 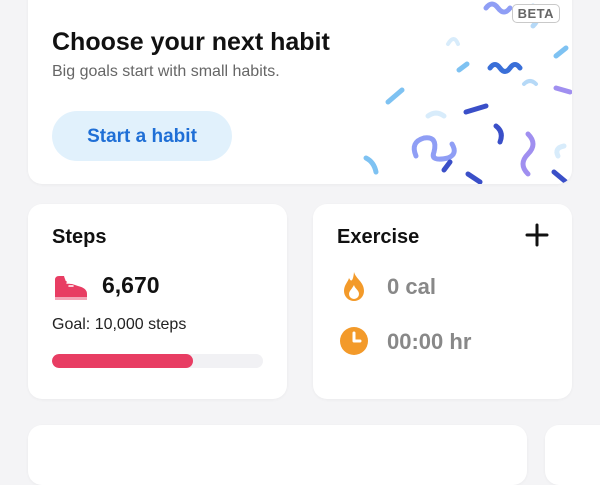 What do you see at coordinates (354, 341) in the screenshot?
I see `clock-icon` at bounding box center [354, 341].